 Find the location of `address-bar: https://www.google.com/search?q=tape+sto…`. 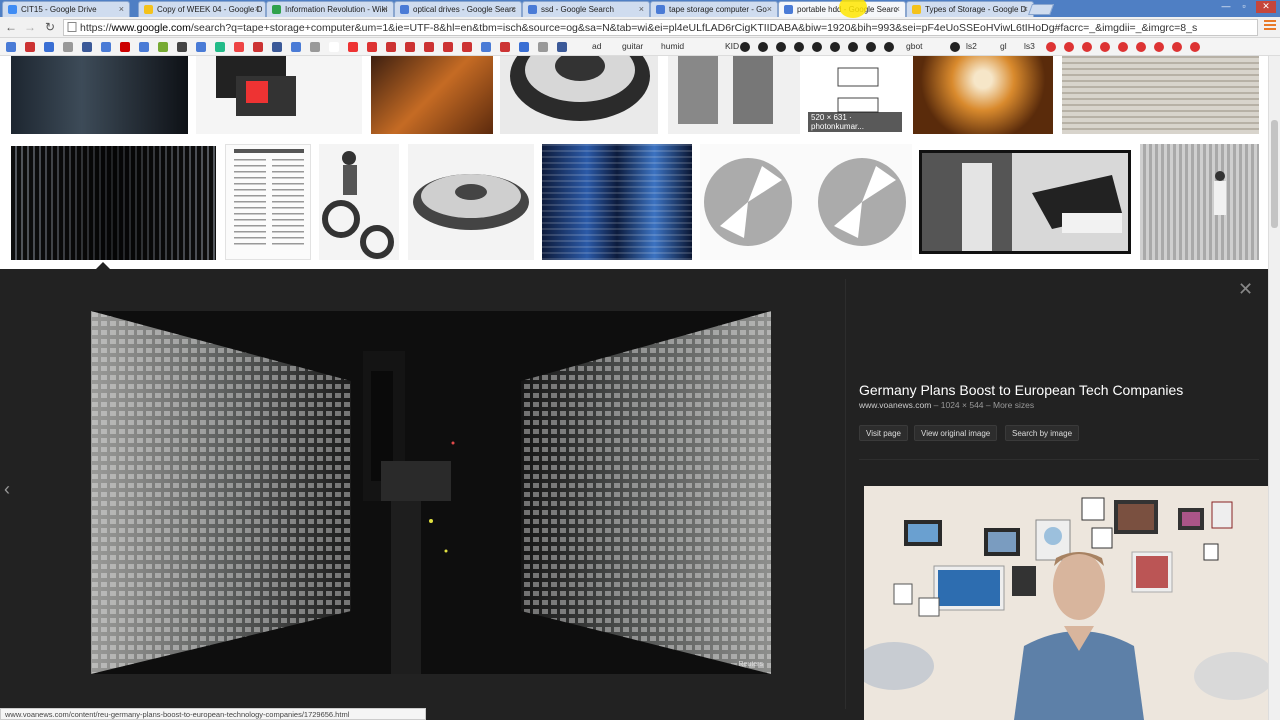

address-bar: https://www.google.com/search?q=tape+sto… is located at coordinates (660, 27).